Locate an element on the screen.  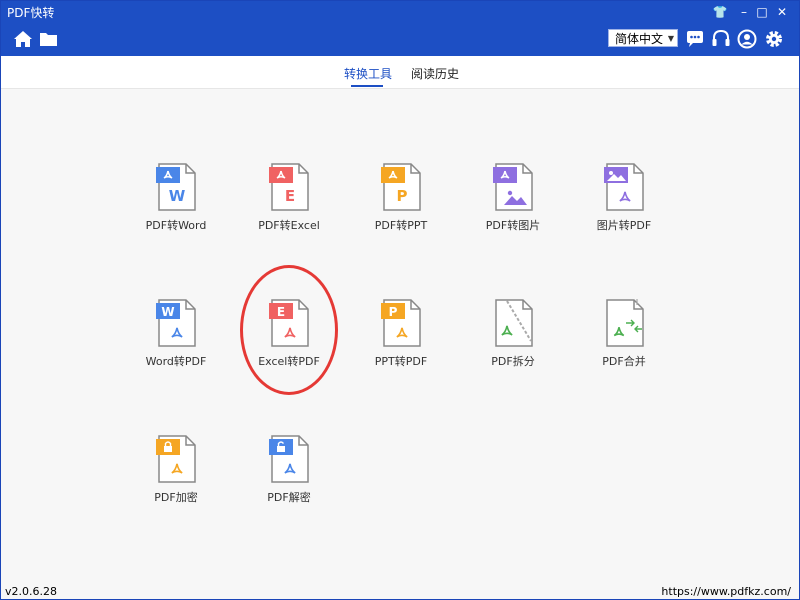
tool-label: PDF合并 is located at coordinates (624, 361).